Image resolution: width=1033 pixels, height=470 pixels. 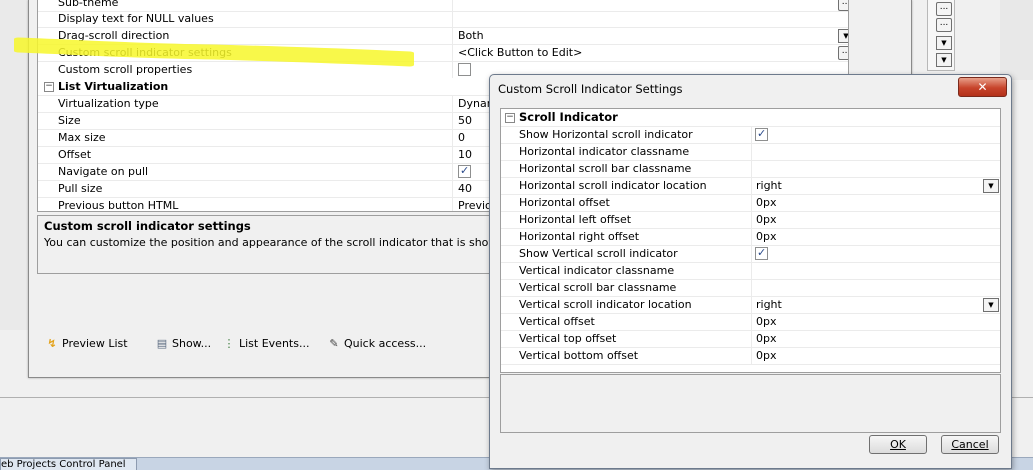 I want to click on dialog-property-row: Vertical bottom offset 0px, so click(x=750, y=356).